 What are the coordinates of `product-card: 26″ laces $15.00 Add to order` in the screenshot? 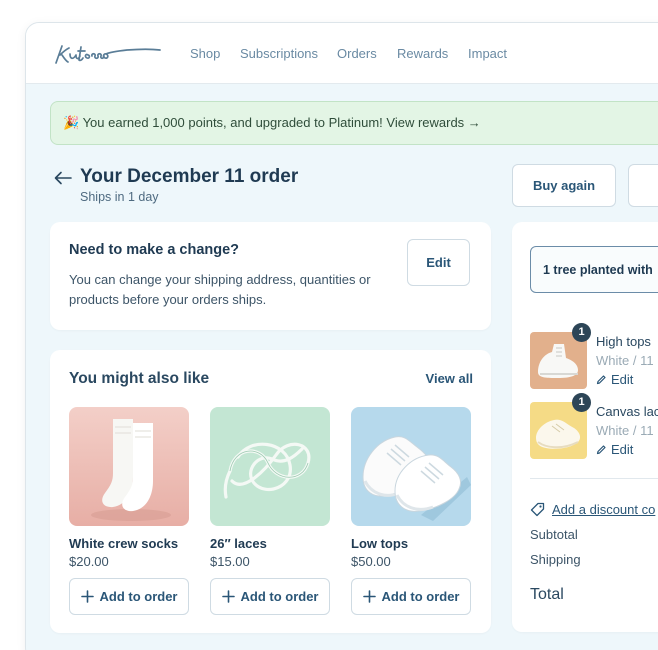 It's located at (270, 511).